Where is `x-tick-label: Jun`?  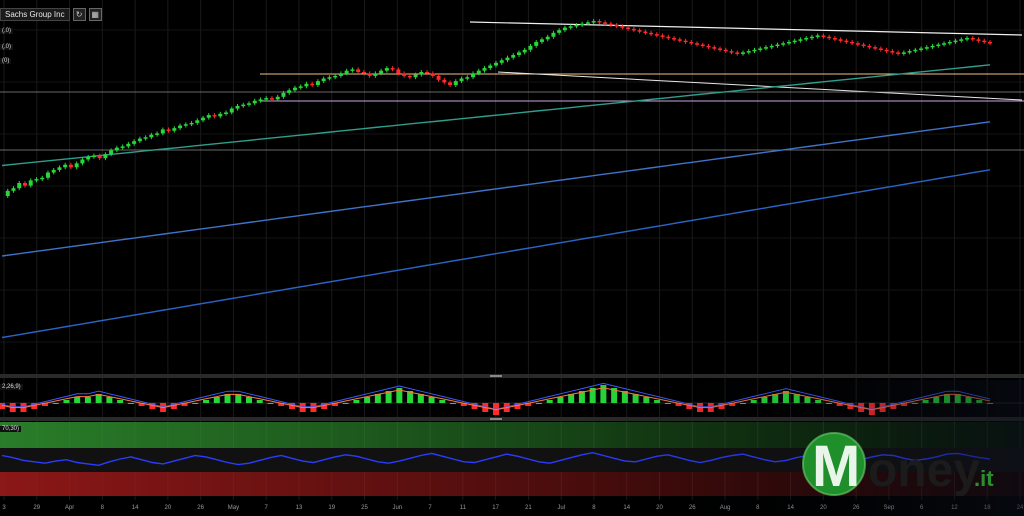
x-tick-label: Jun is located at coordinates (397, 508).